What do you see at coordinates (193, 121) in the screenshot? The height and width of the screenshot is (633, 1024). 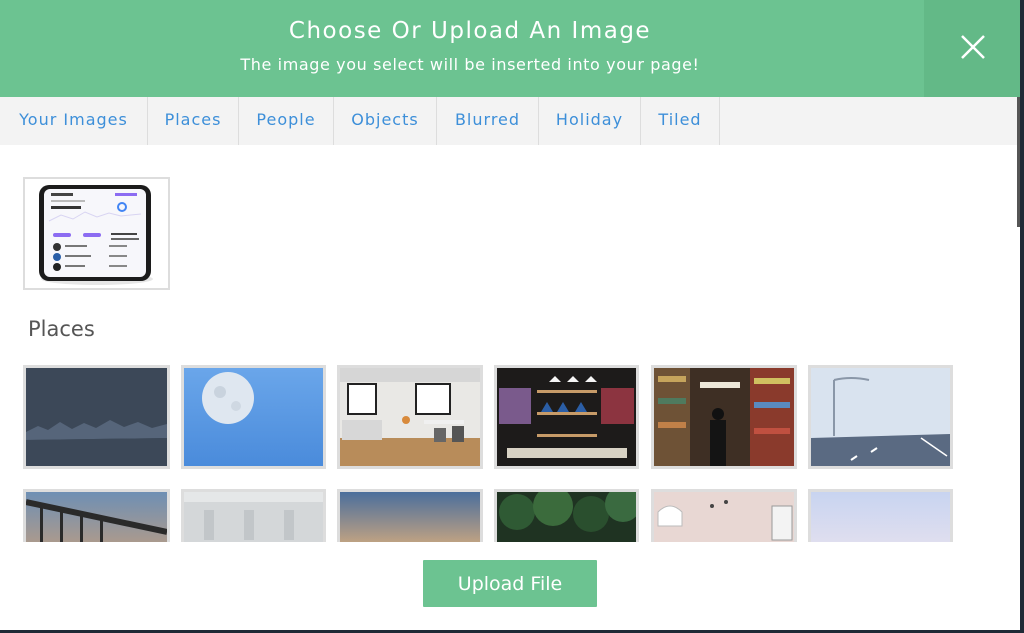 I see `tab-places: Places` at bounding box center [193, 121].